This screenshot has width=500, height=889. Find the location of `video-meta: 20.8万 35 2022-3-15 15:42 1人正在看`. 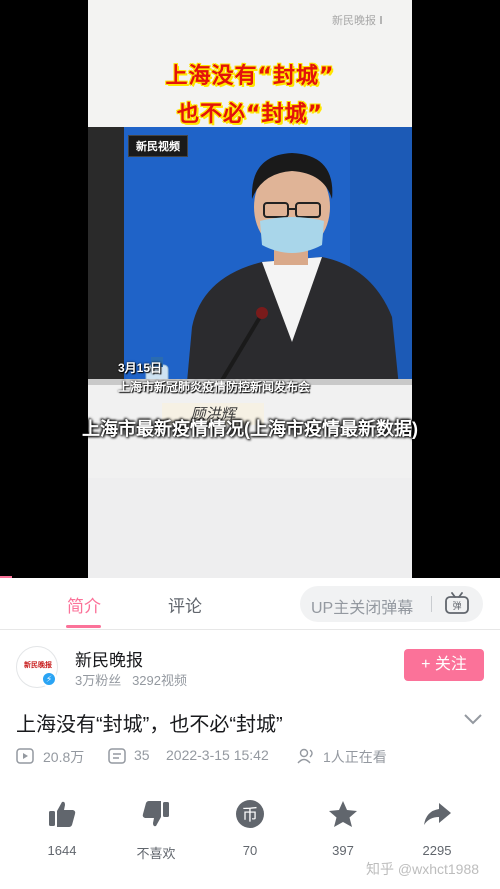

video-meta: 20.8万 35 2022-3-15 15:42 1人正在看 is located at coordinates (251, 756).